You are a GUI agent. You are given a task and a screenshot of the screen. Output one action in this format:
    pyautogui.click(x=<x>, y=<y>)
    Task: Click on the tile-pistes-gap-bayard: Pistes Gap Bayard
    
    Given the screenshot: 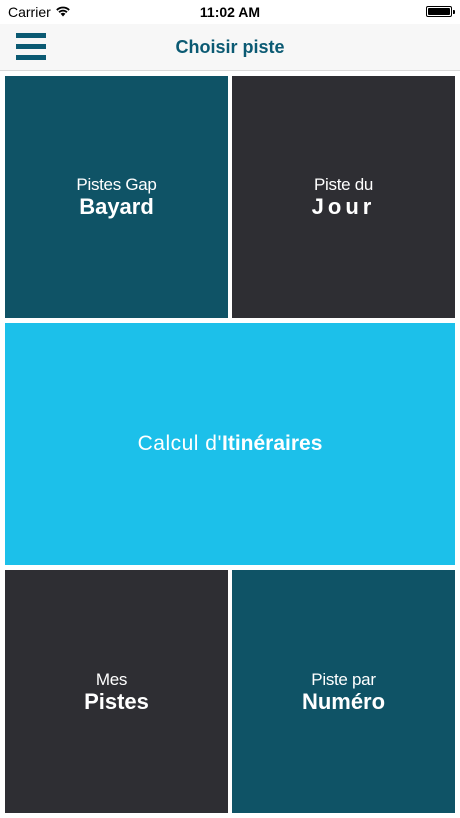 What is the action you would take?
    pyautogui.click(x=116, y=197)
    